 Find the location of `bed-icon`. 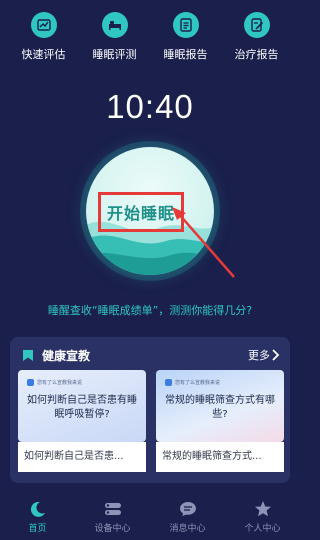

bed-icon is located at coordinates (114, 25).